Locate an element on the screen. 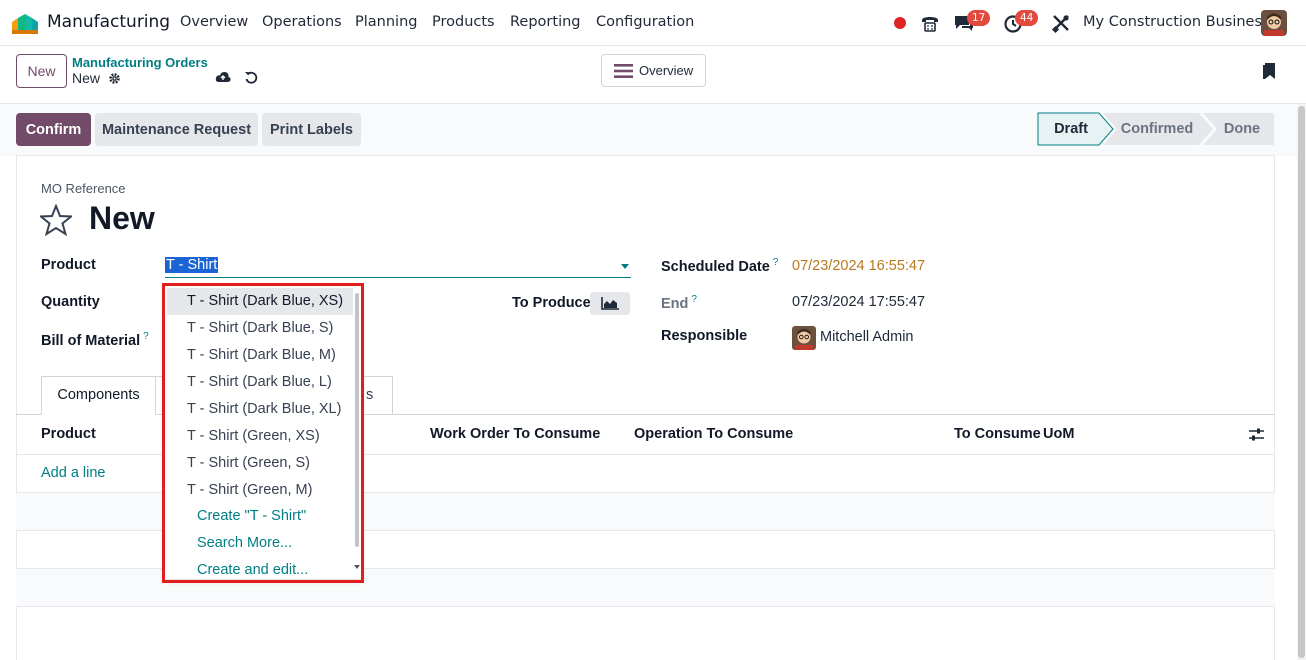 This screenshot has height=660, width=1306. scheduled-date-label: Scheduled Date? is located at coordinates (719, 266).